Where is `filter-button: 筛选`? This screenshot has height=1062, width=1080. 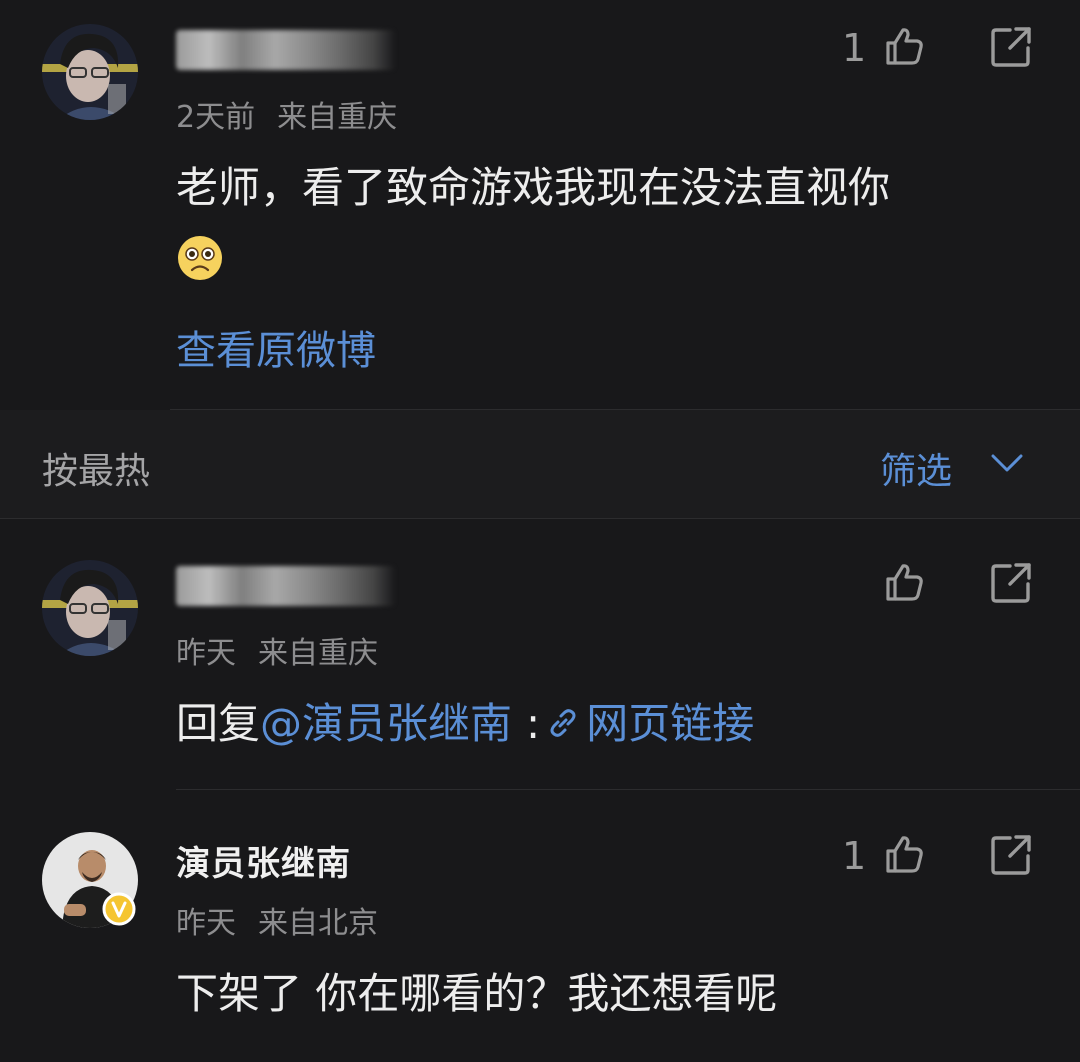 filter-button: 筛选 is located at coordinates (916, 468).